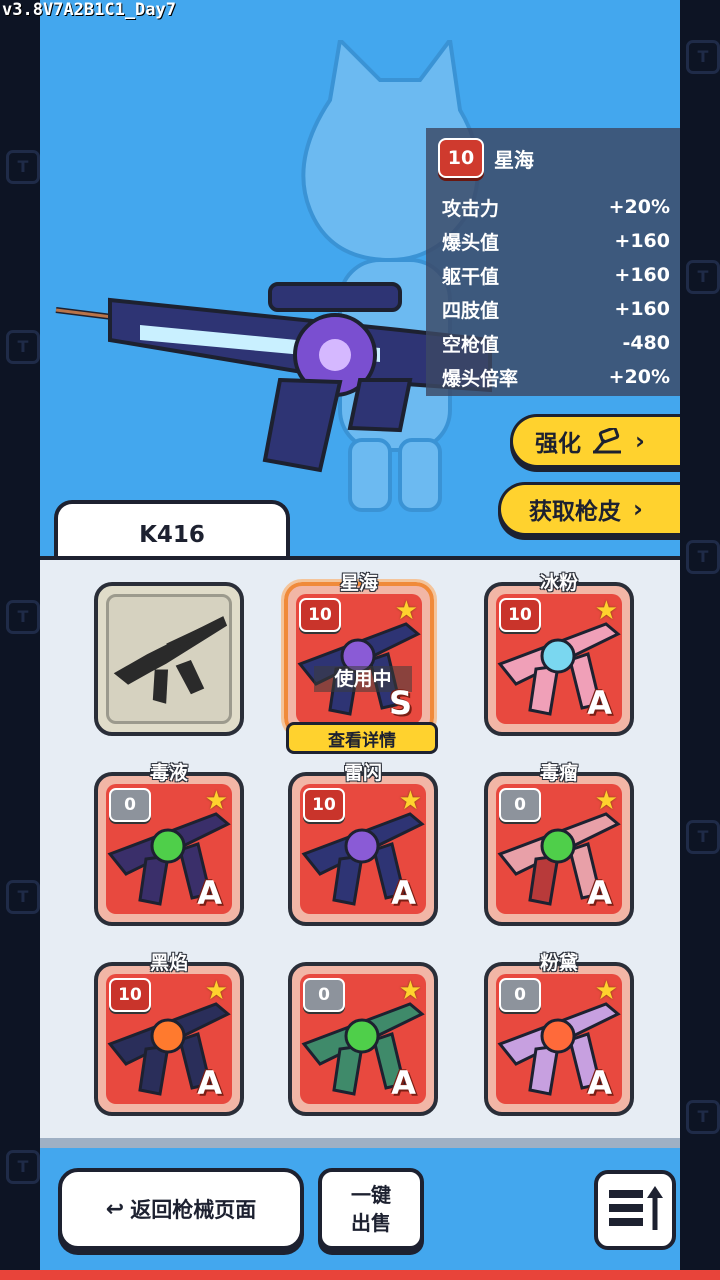  What do you see at coordinates (559, 654) in the screenshot?
I see `skin-card: 冰粉 10 ★ A` at bounding box center [559, 654].